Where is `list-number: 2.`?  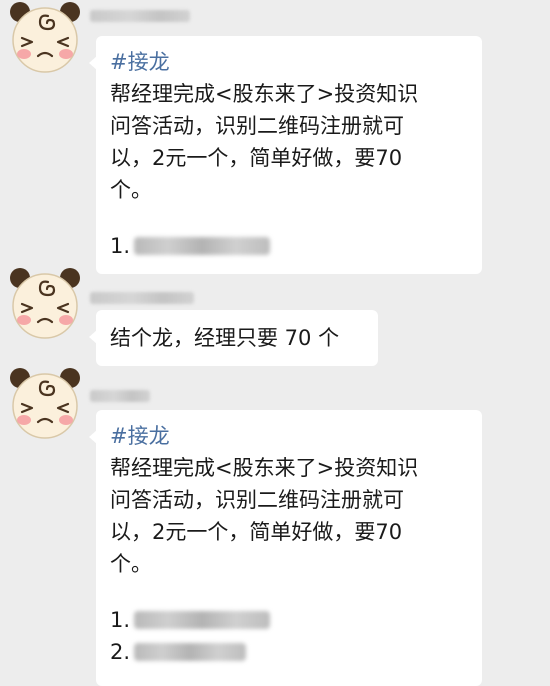
list-number: 2. is located at coordinates (120, 652).